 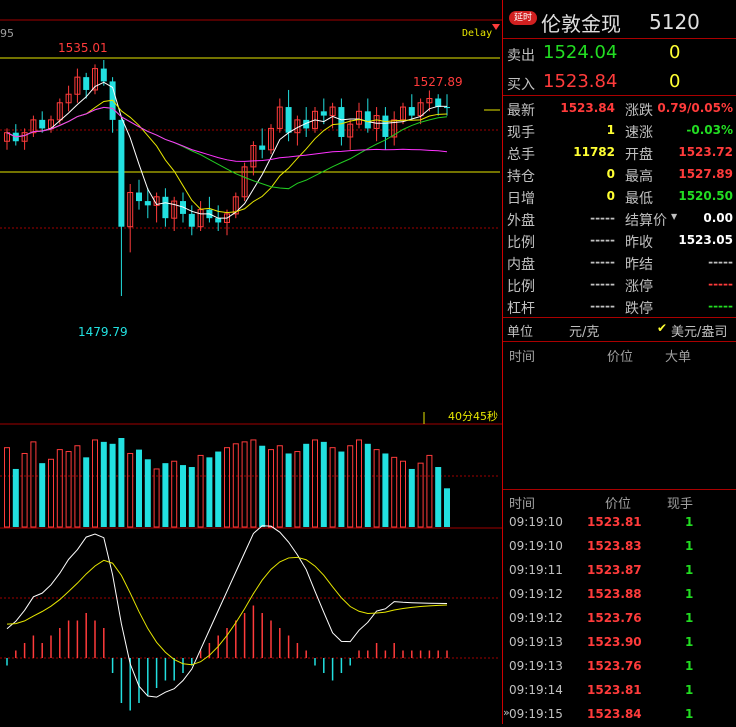 I want to click on tick-row: 09:19:15 1523.84 1 », so click(x=619, y=715).